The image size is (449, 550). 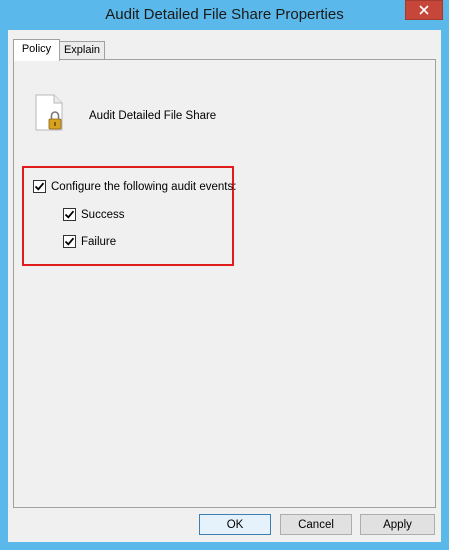 I want to click on tab-explain: Explain, so click(x=82, y=50).